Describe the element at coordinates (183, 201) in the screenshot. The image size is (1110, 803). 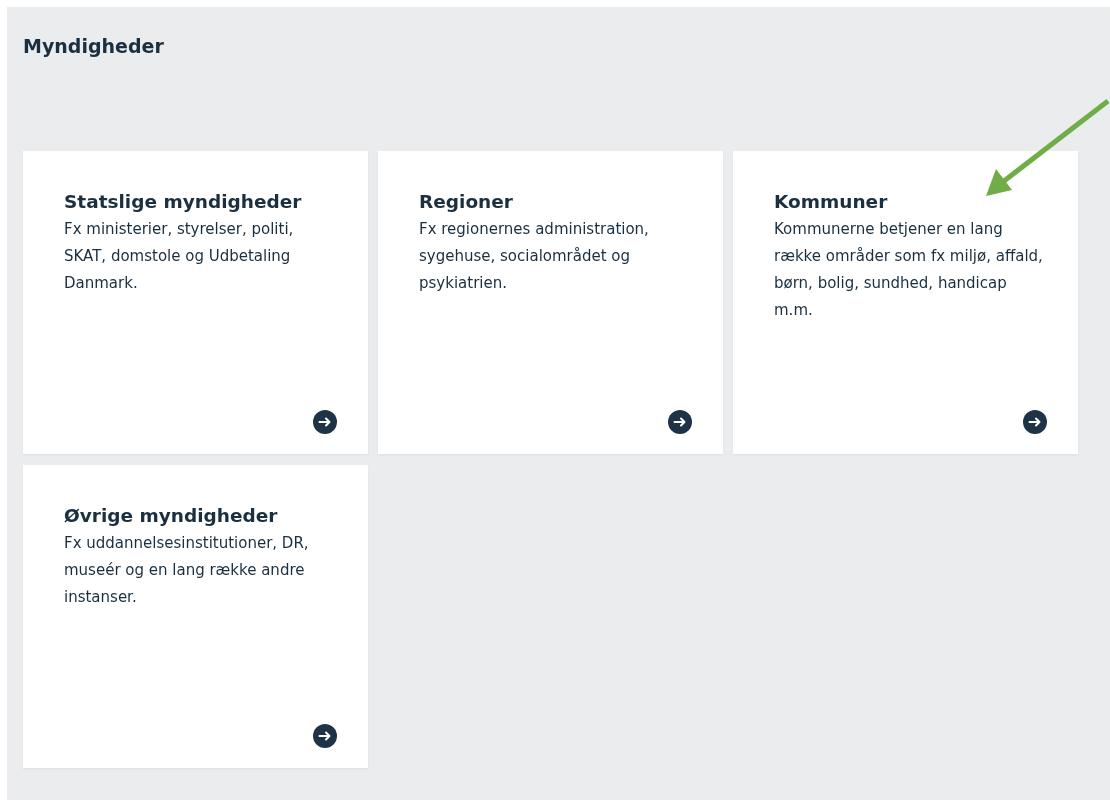
I see `card-title: Statslige myndigheder` at that location.